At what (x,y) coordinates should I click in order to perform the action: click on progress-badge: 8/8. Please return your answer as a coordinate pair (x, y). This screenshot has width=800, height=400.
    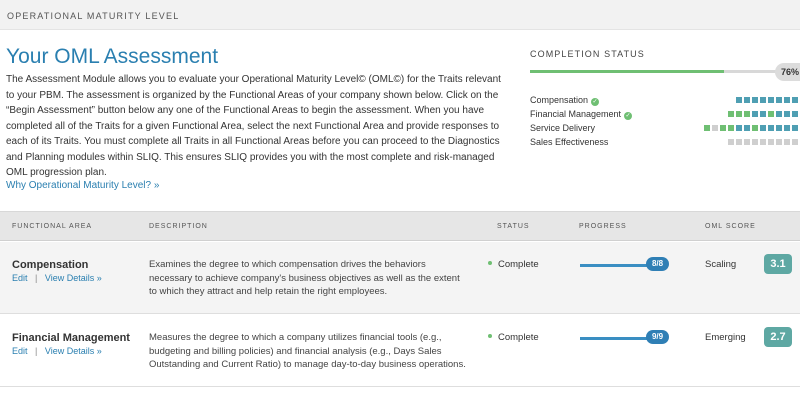
    Looking at the image, I should click on (657, 264).